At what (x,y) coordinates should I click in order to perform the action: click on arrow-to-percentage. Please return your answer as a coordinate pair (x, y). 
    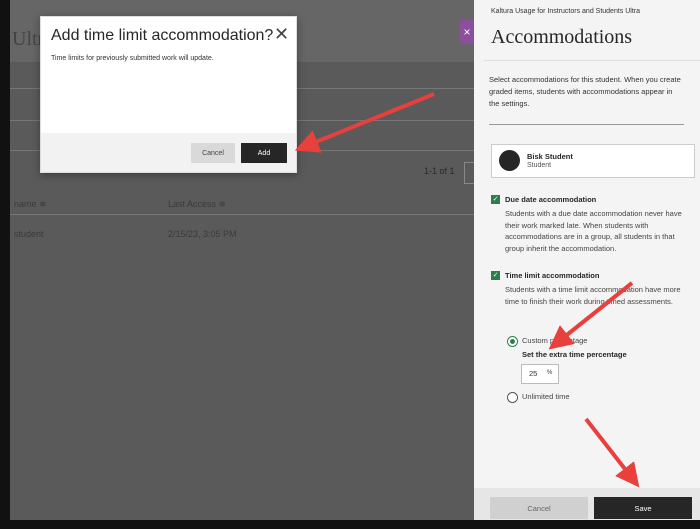
    Looking at the image, I should click on (591, 315).